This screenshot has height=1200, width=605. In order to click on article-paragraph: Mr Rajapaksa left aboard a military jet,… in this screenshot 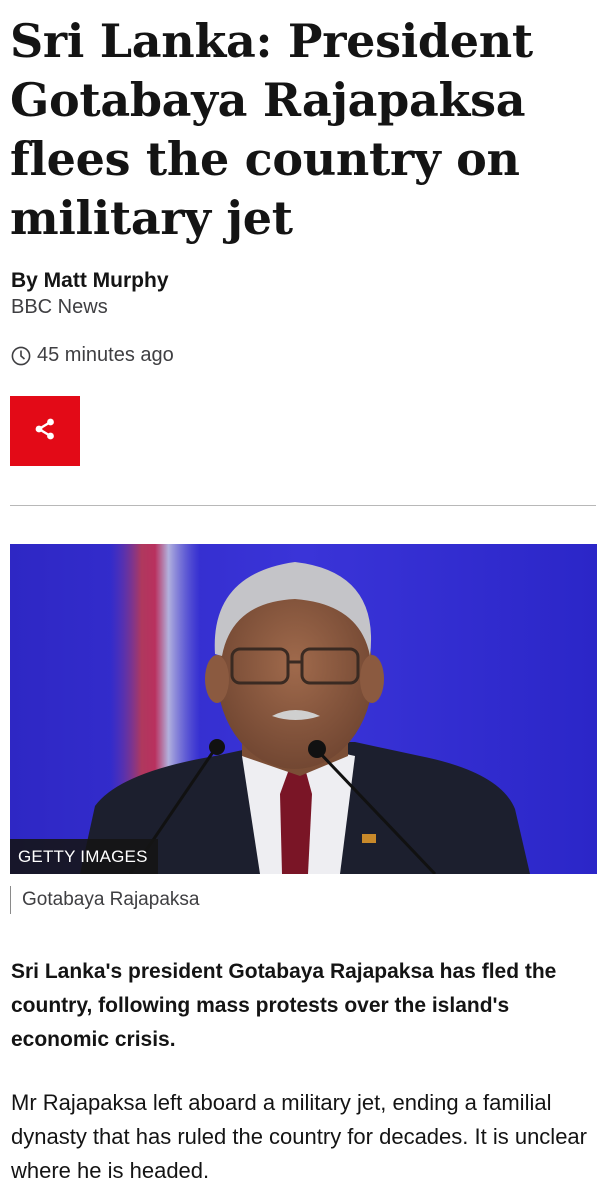, I will do `click(299, 1136)`.